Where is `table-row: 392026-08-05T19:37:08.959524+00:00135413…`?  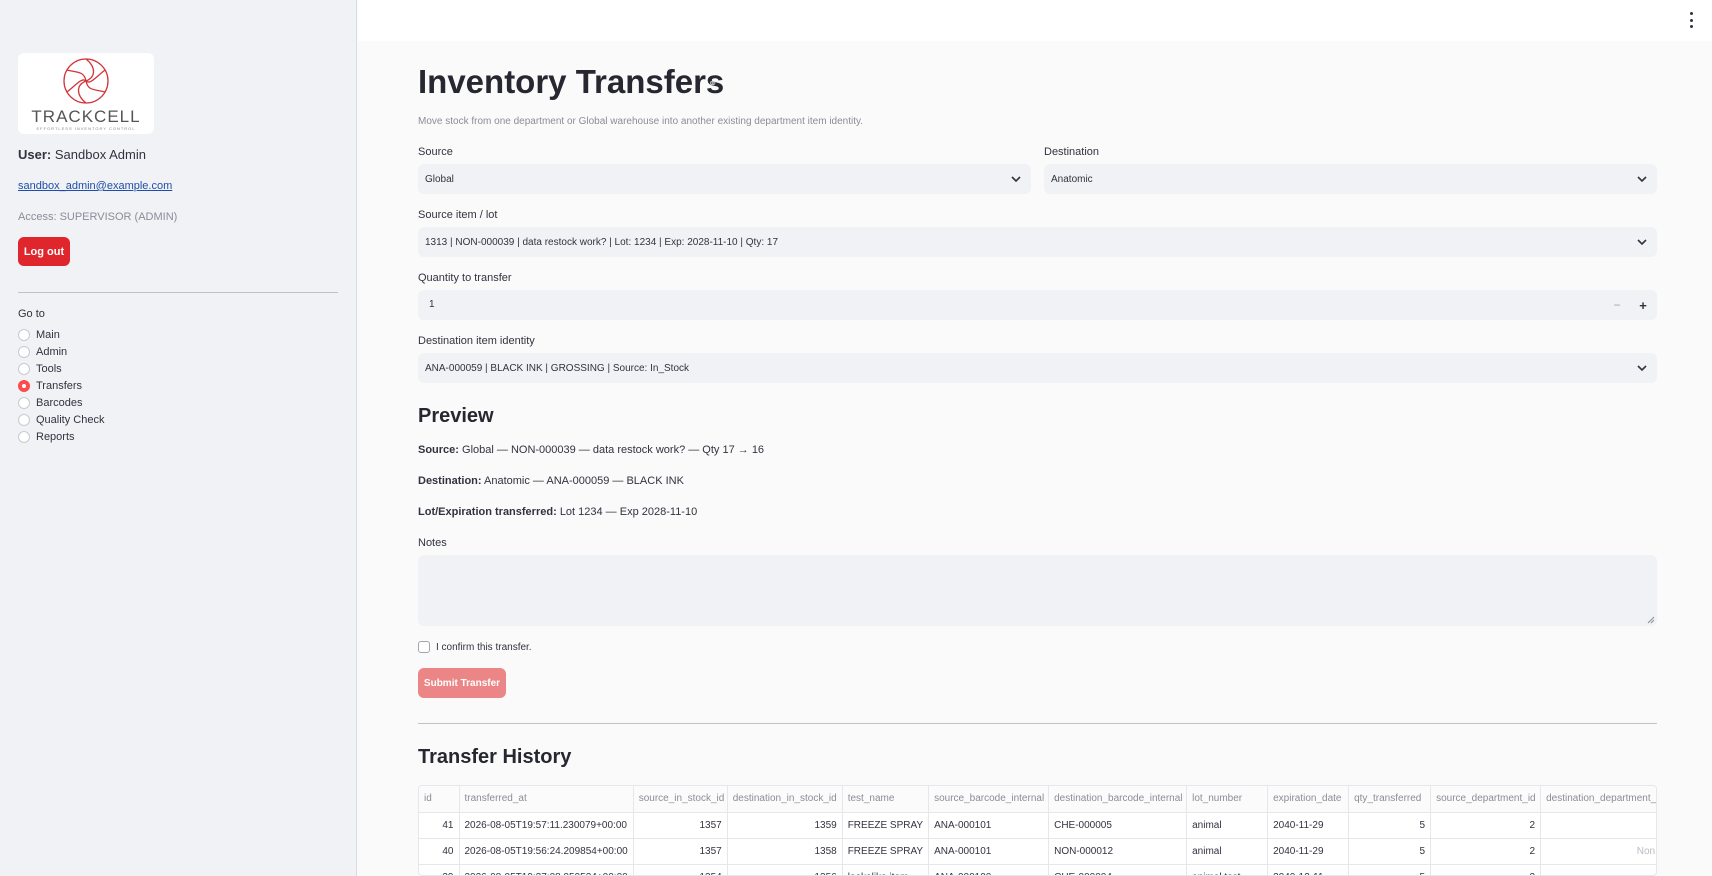 table-row: 392026-08-05T19:37:08.959524+00:00135413… is located at coordinates (1037, 869).